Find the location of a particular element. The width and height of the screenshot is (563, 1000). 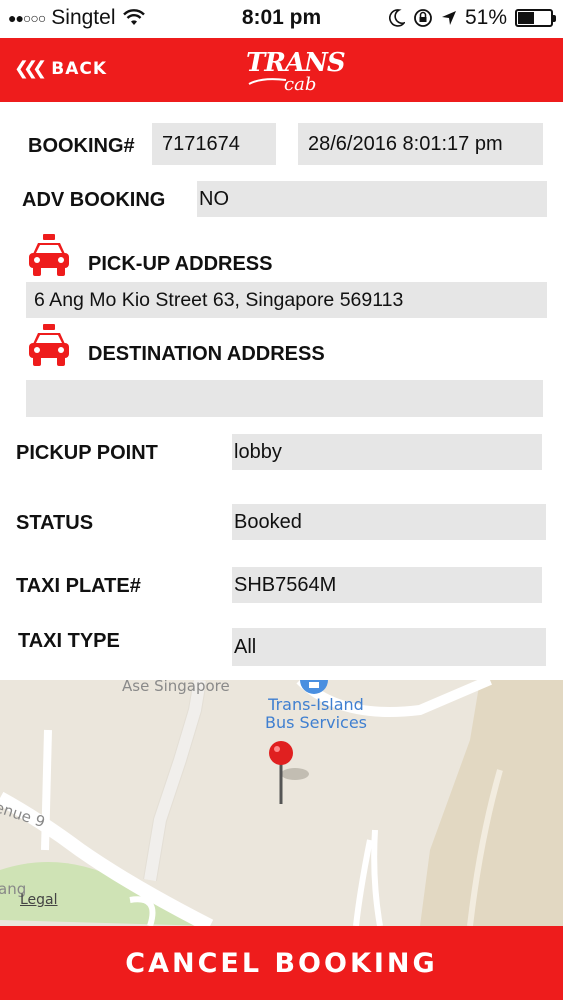

adv-booking-field: NO is located at coordinates (372, 199).